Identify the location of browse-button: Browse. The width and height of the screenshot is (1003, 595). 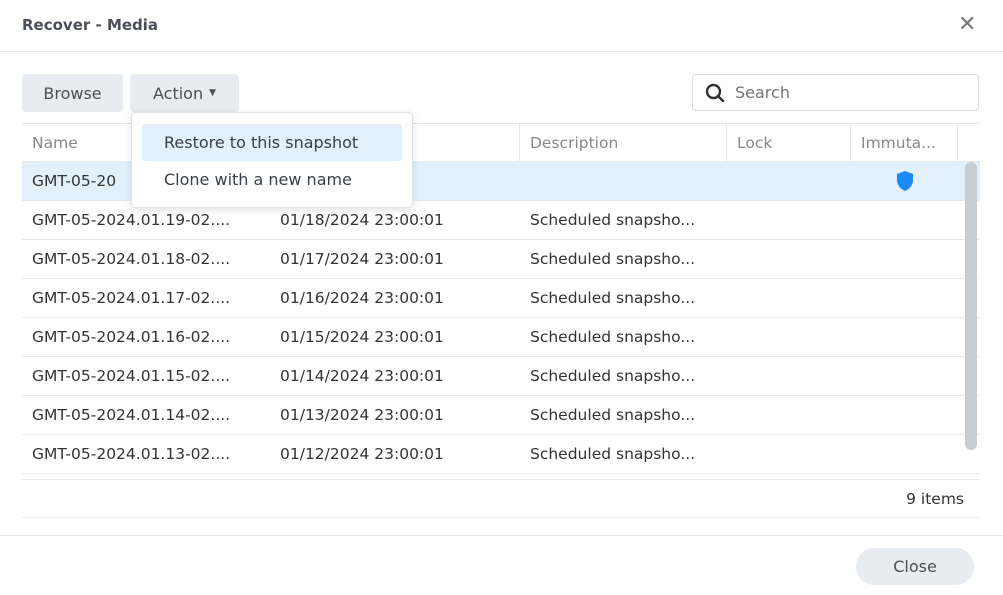
(72, 93).